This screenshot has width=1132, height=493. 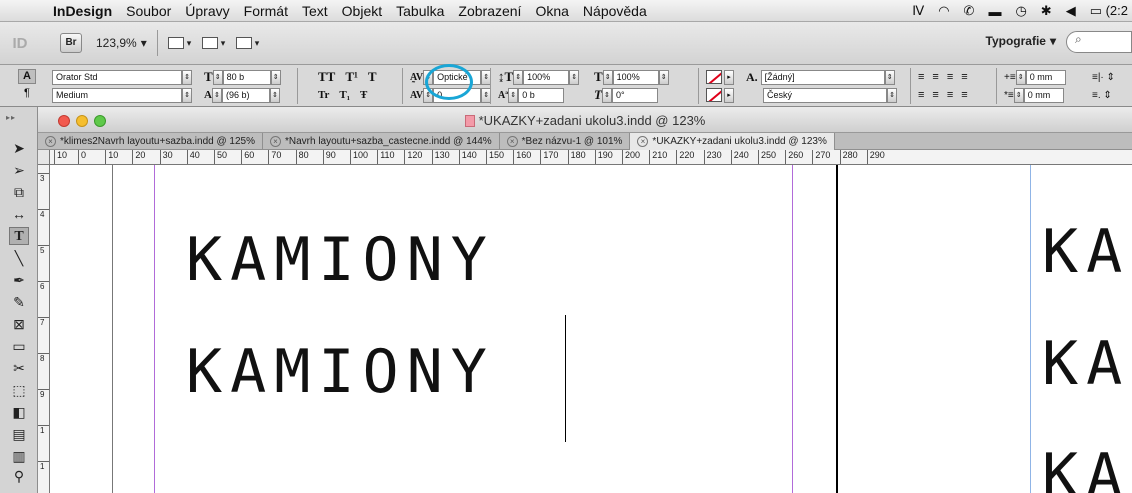 What do you see at coordinates (19, 148) in the screenshot?
I see `selection-tool-icon: ➤` at bounding box center [19, 148].